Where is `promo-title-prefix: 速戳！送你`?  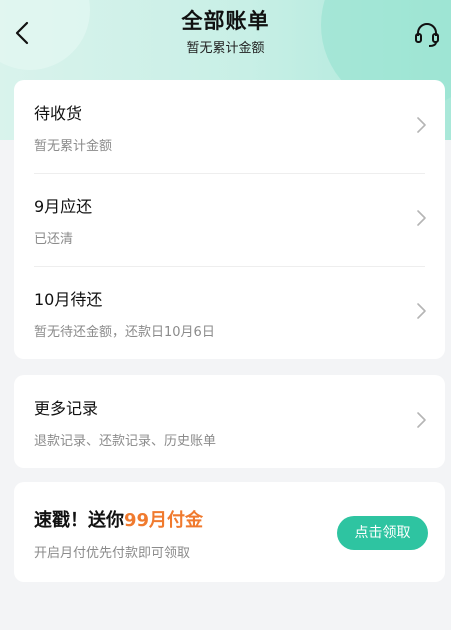
promo-title-prefix: 速戳！送你 is located at coordinates (79, 520).